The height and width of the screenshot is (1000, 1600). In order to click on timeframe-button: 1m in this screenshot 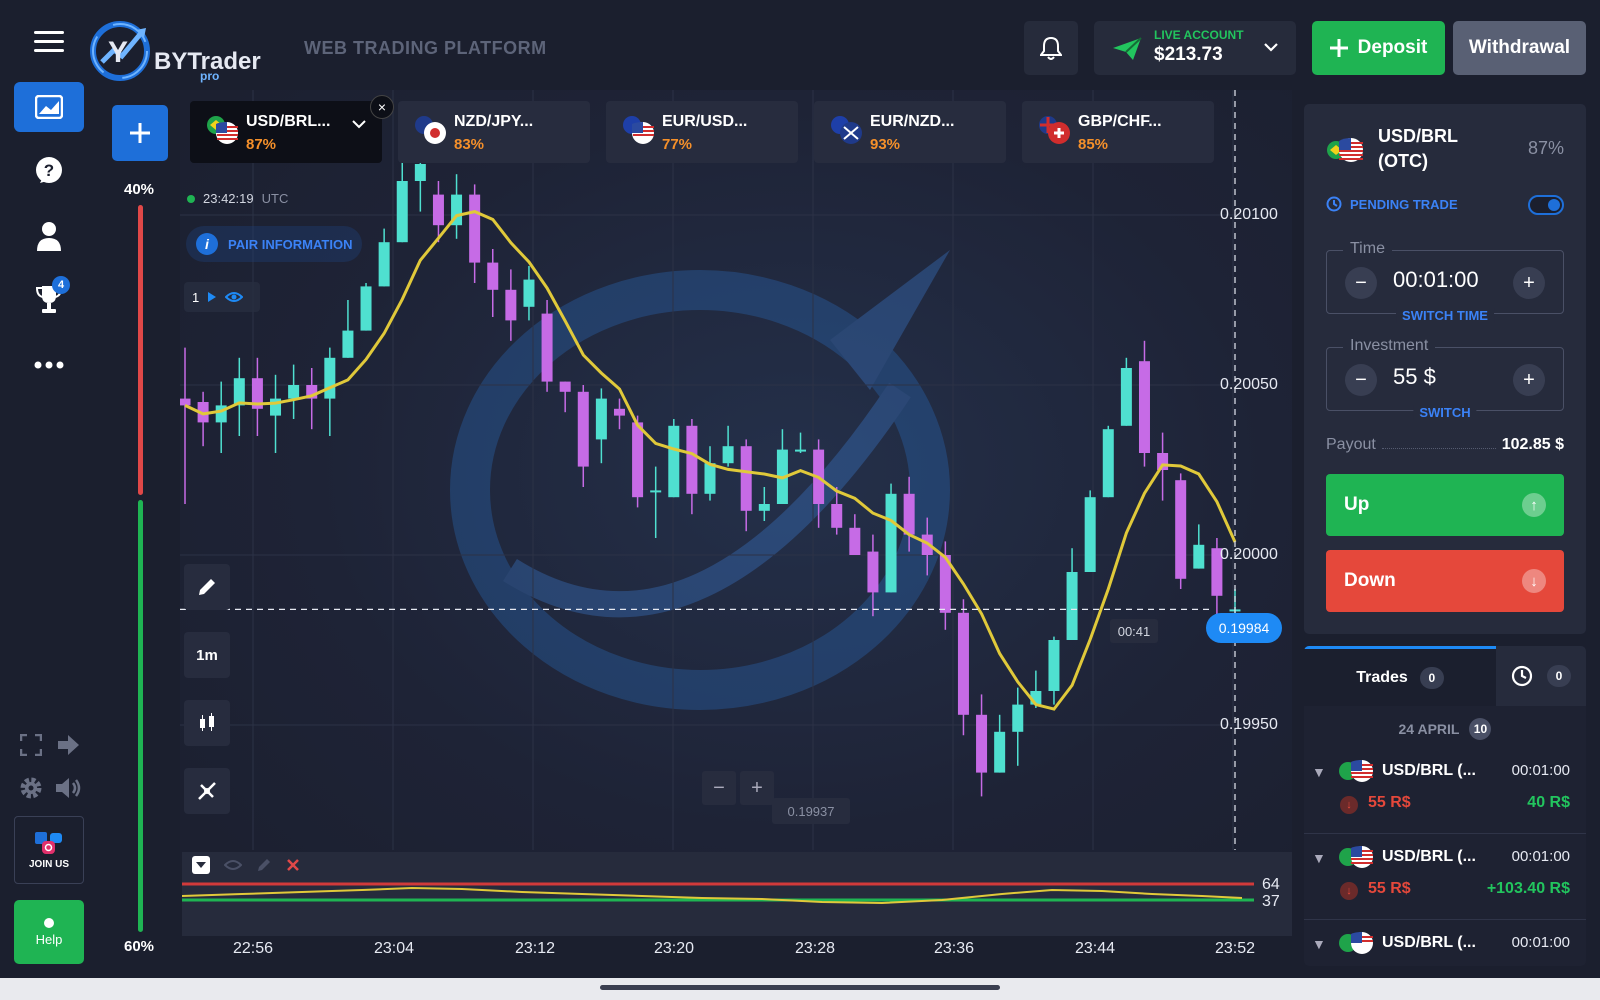, I will do `click(207, 655)`.